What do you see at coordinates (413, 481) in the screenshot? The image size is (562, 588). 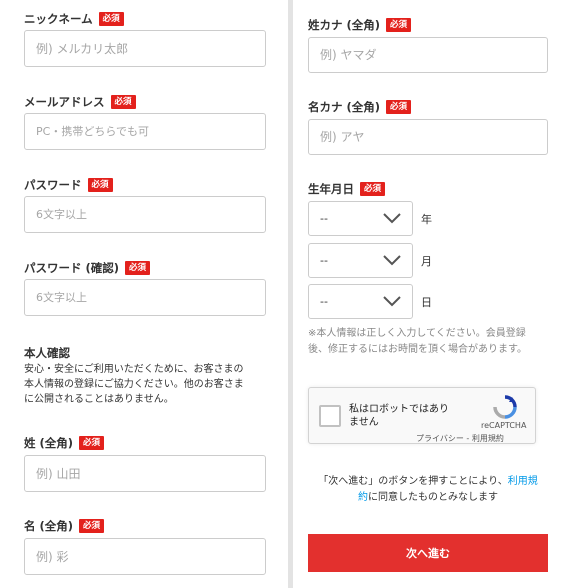 I see `consent-text: 「次へ進む」のボタンを押すことにより、` at bounding box center [413, 481].